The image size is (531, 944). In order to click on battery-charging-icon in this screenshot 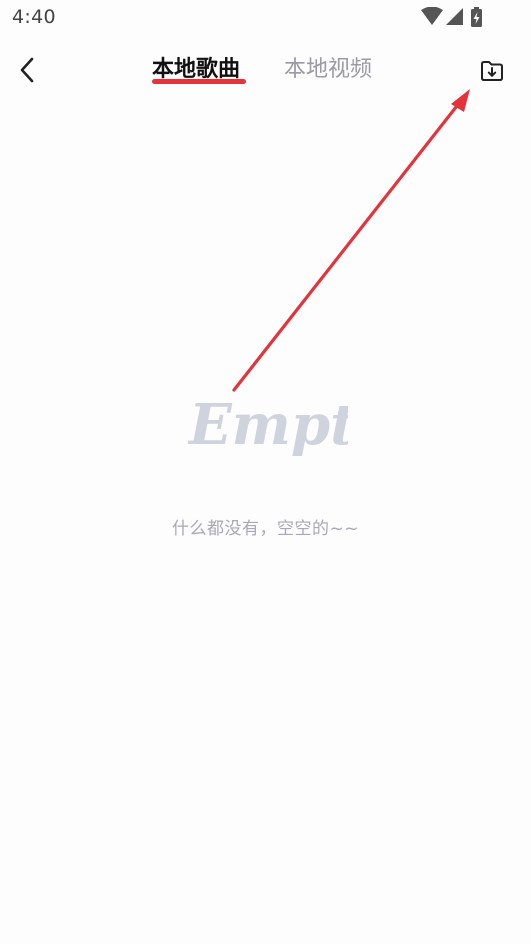, I will do `click(476, 17)`.